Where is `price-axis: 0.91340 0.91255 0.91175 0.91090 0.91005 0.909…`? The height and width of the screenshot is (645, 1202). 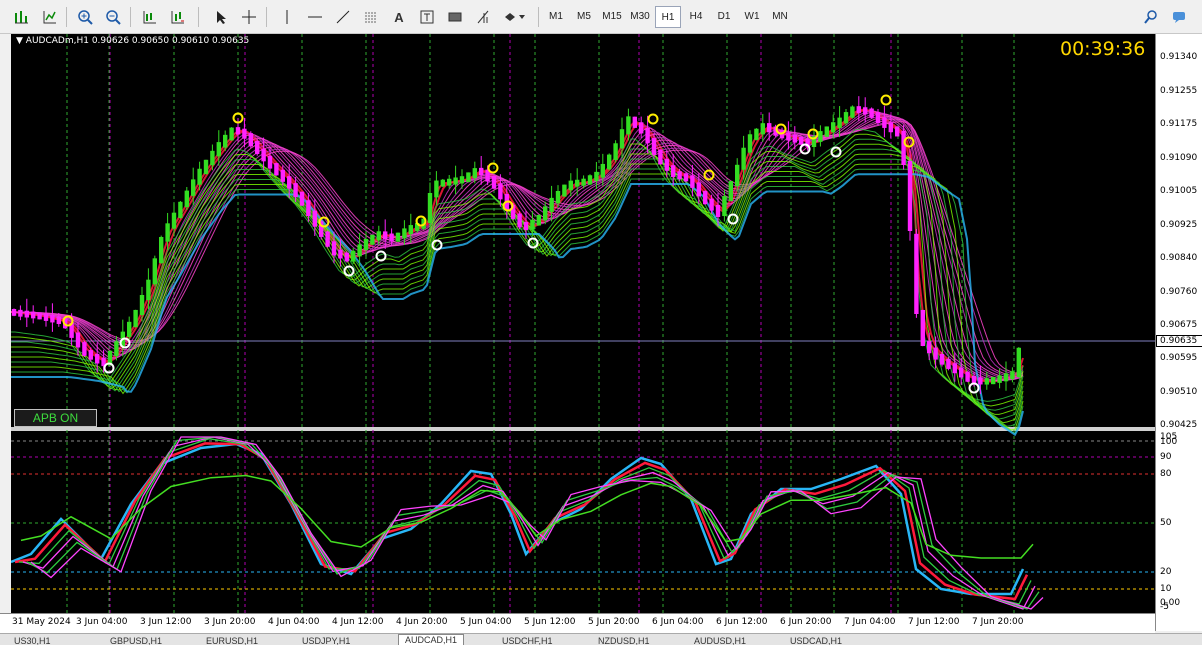 price-axis: 0.91340 0.91255 0.91175 0.91090 0.91005 0.909… is located at coordinates (1178, 332).